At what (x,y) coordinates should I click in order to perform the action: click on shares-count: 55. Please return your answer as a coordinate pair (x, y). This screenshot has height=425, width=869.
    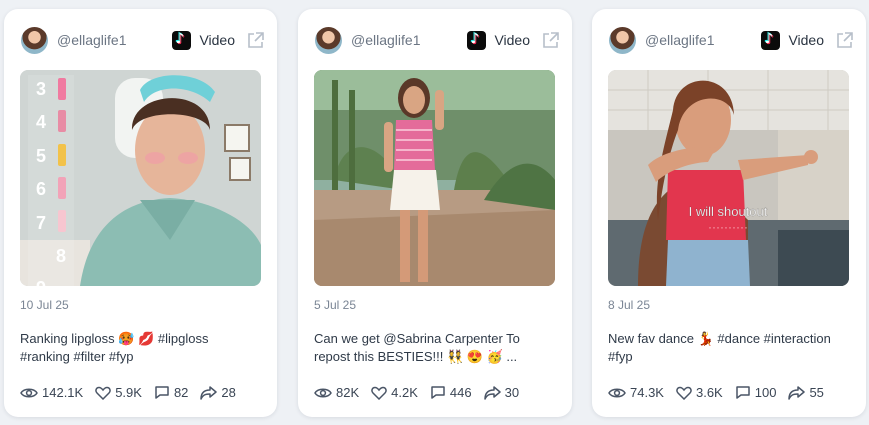
    Looking at the image, I should click on (816, 392).